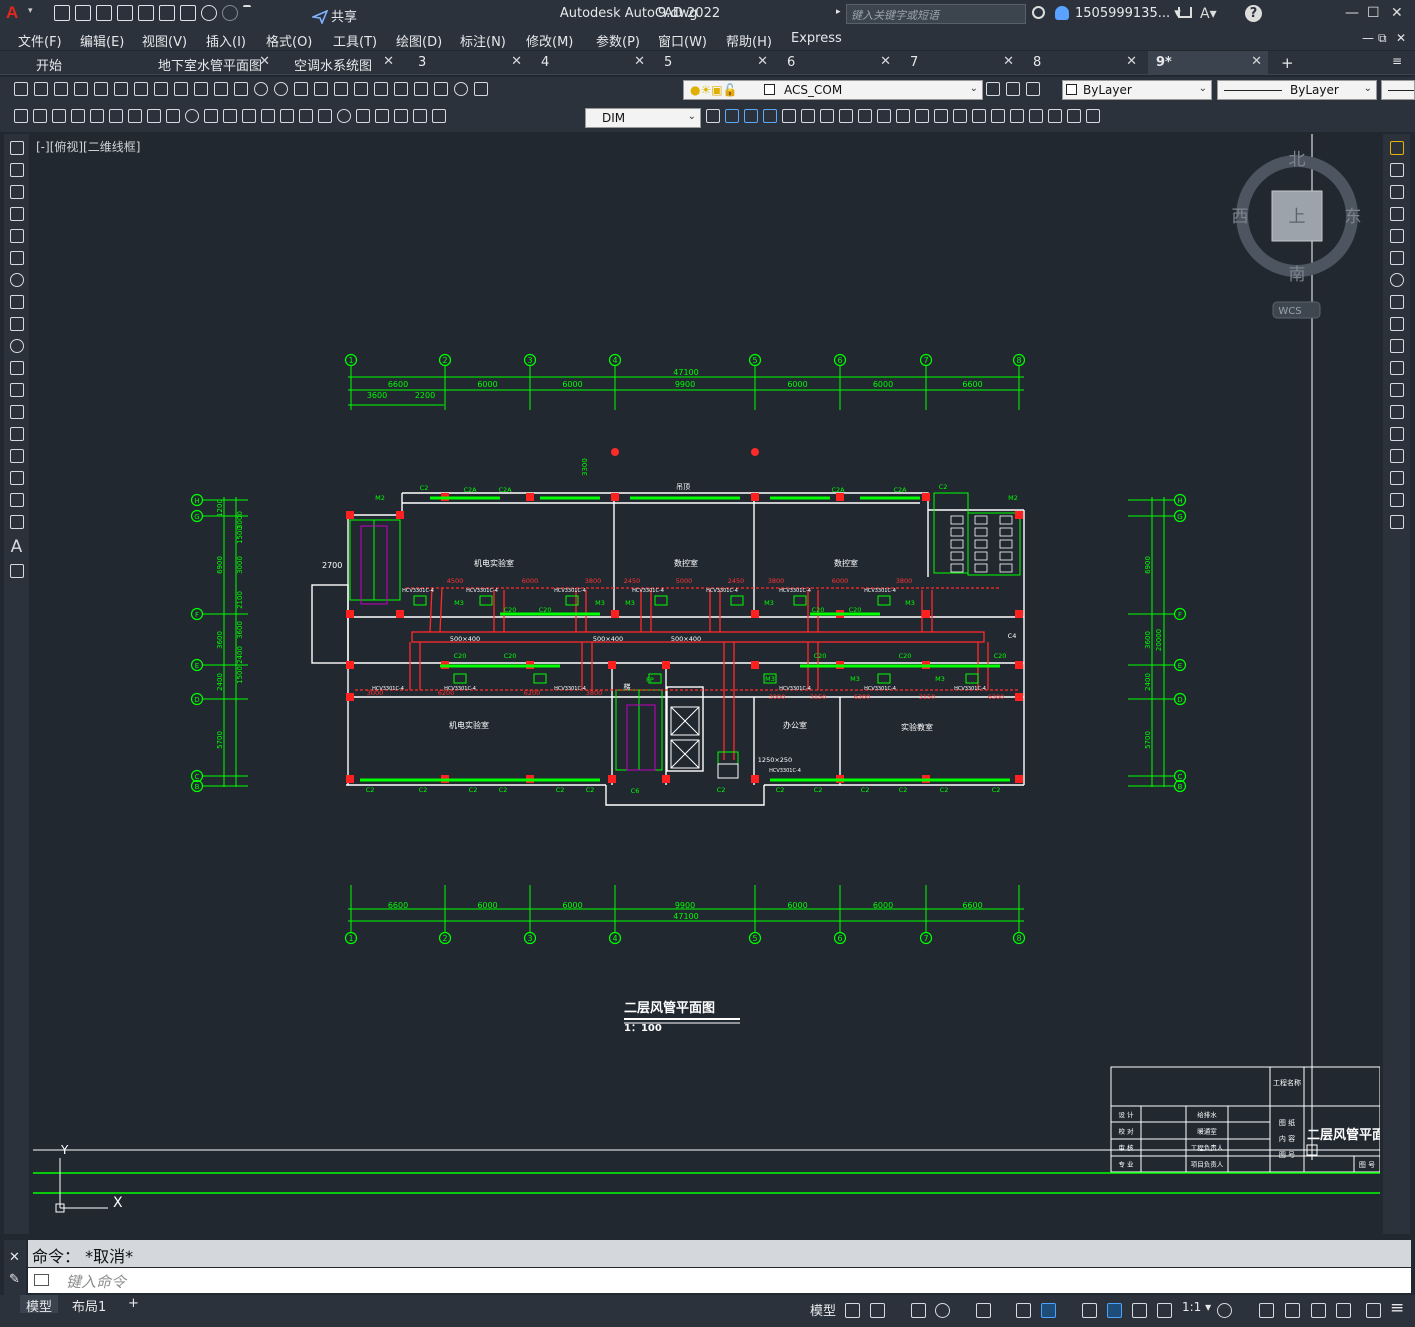 The width and height of the screenshot is (1415, 1327). Describe the element at coordinates (1396, 302) in the screenshot. I see `scale-icon` at that location.